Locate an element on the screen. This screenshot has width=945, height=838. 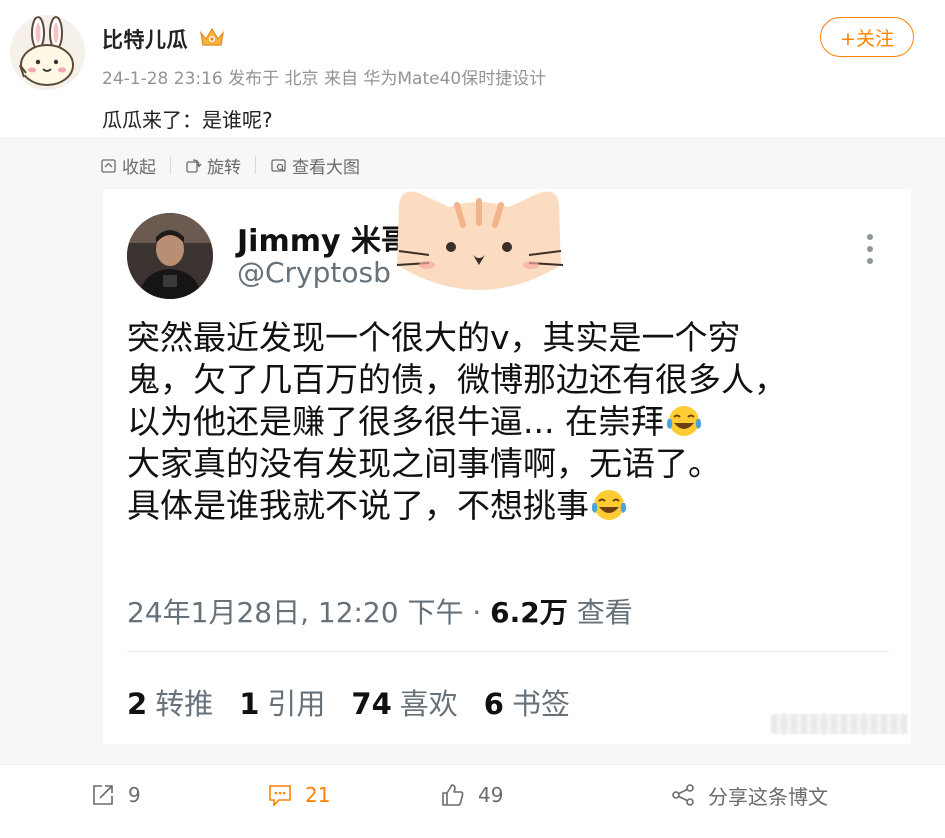
post-text: 瓜瓜来了：是谁呢? is located at coordinates (187, 120).